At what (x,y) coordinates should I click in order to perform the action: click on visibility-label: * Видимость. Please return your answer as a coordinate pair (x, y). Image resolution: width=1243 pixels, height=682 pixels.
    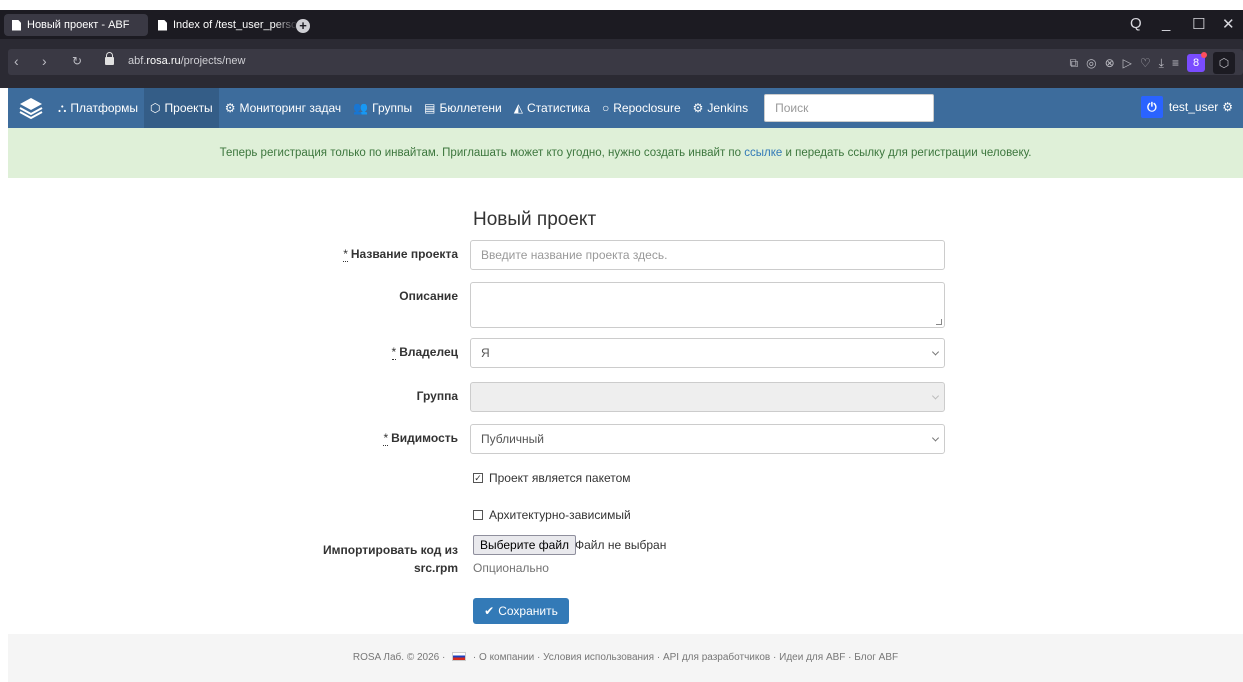
    Looking at the image, I should click on (420, 438).